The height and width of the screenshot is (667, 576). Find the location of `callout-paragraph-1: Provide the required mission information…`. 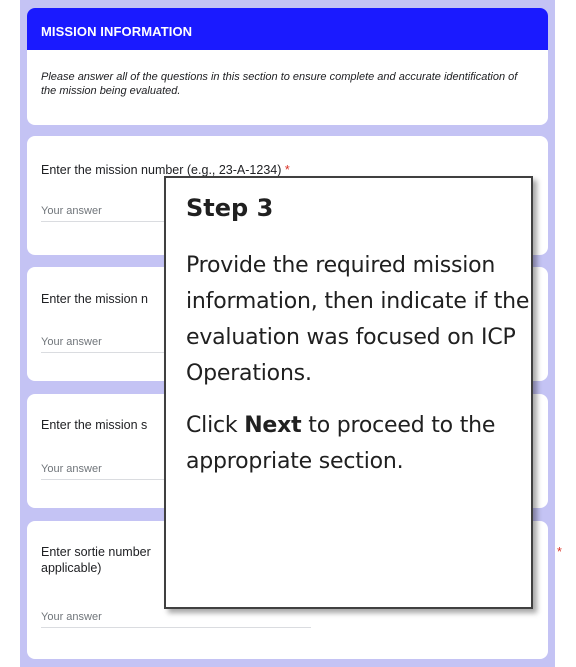

callout-paragraph-1: Provide the required mission information… is located at coordinates (358, 319).